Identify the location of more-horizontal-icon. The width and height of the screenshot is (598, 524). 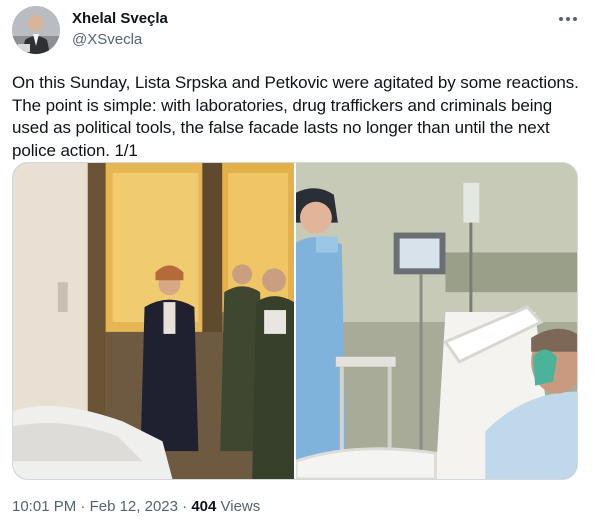
(561, 19).